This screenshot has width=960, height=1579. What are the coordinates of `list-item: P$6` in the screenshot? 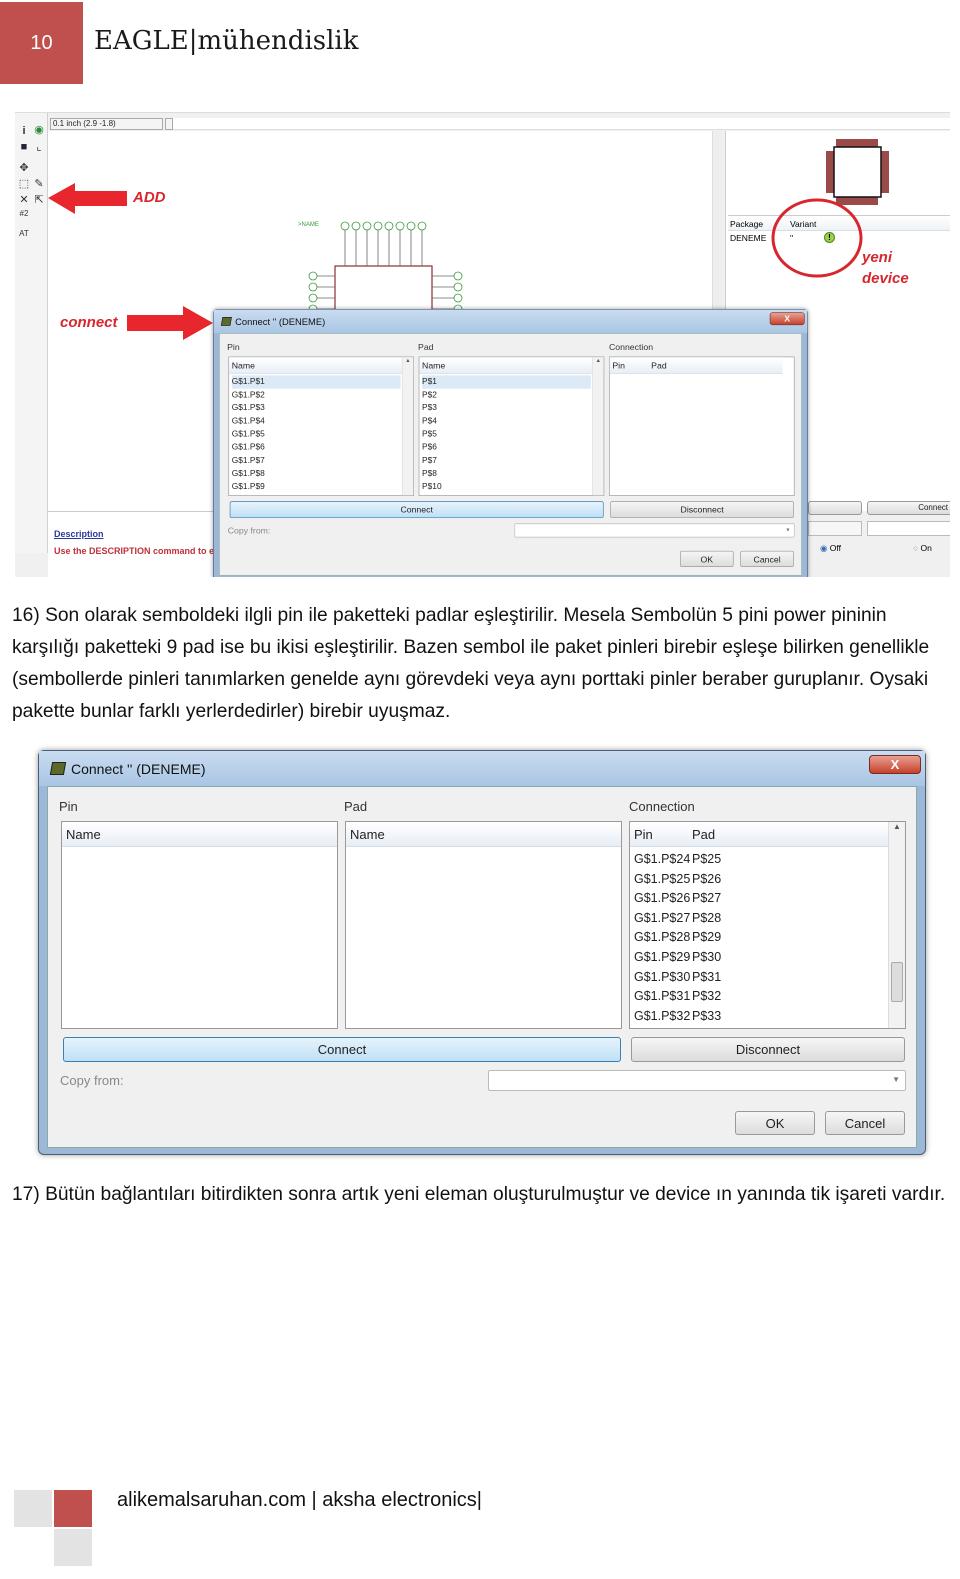 It's located at (429, 447).